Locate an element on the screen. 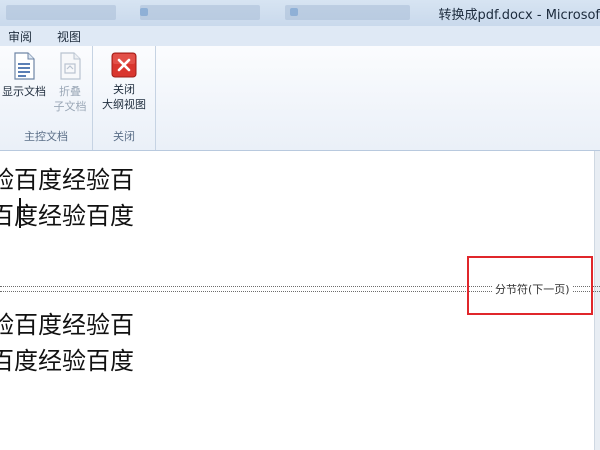  ribbon-tab-bar: 审阅 视图 is located at coordinates (300, 36).